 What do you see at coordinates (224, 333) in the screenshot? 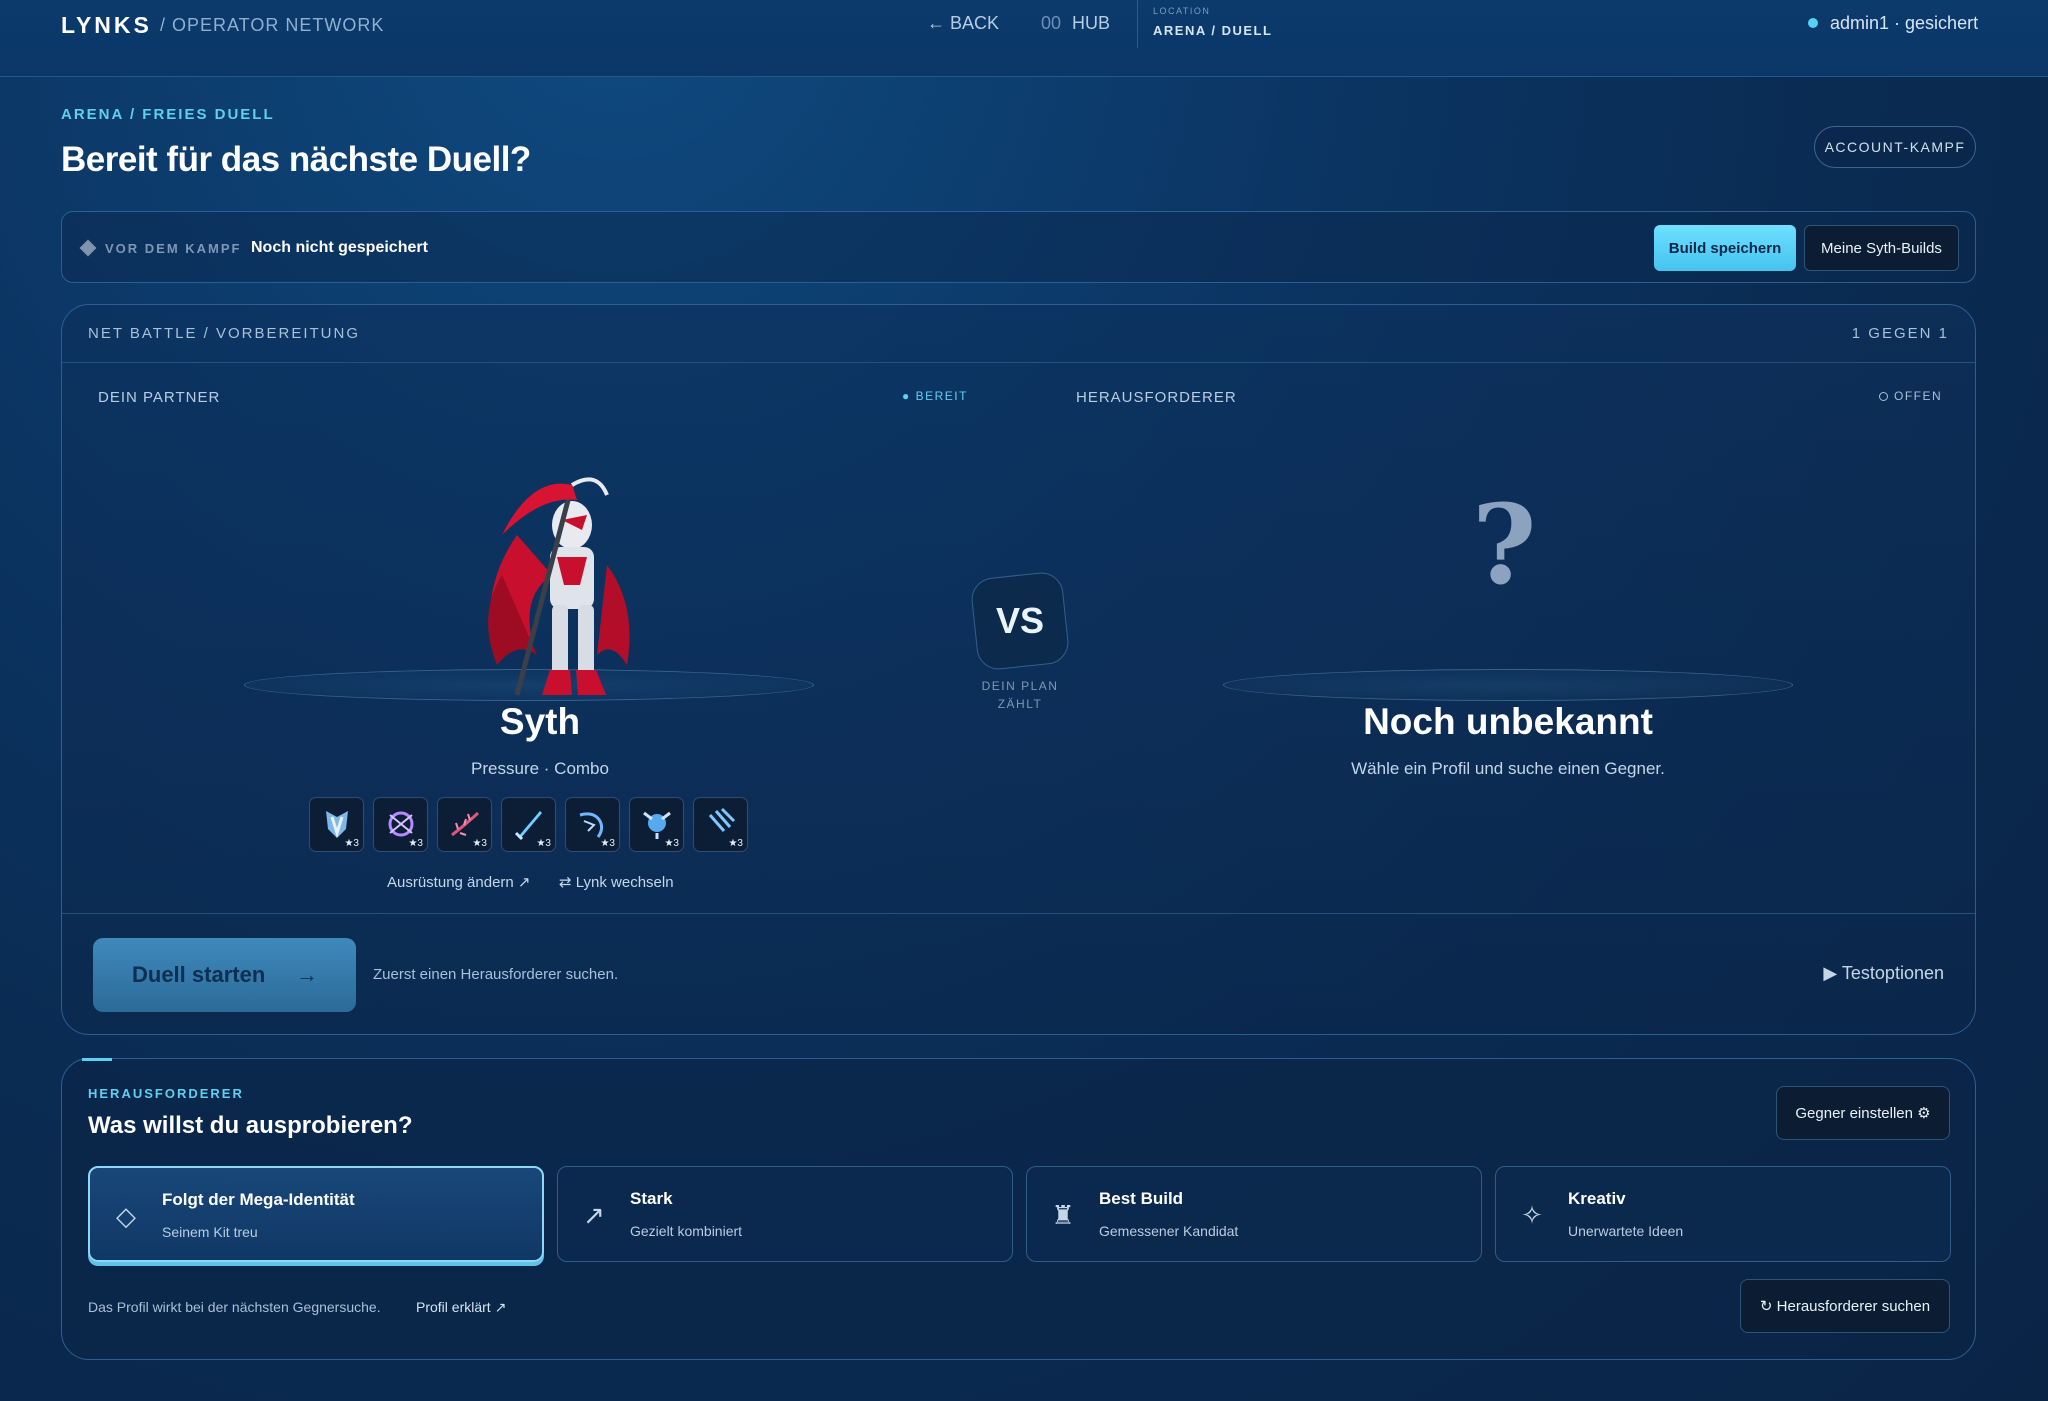
I see `battle-header-title: NET BATTLE / VORBEREITUNG` at bounding box center [224, 333].